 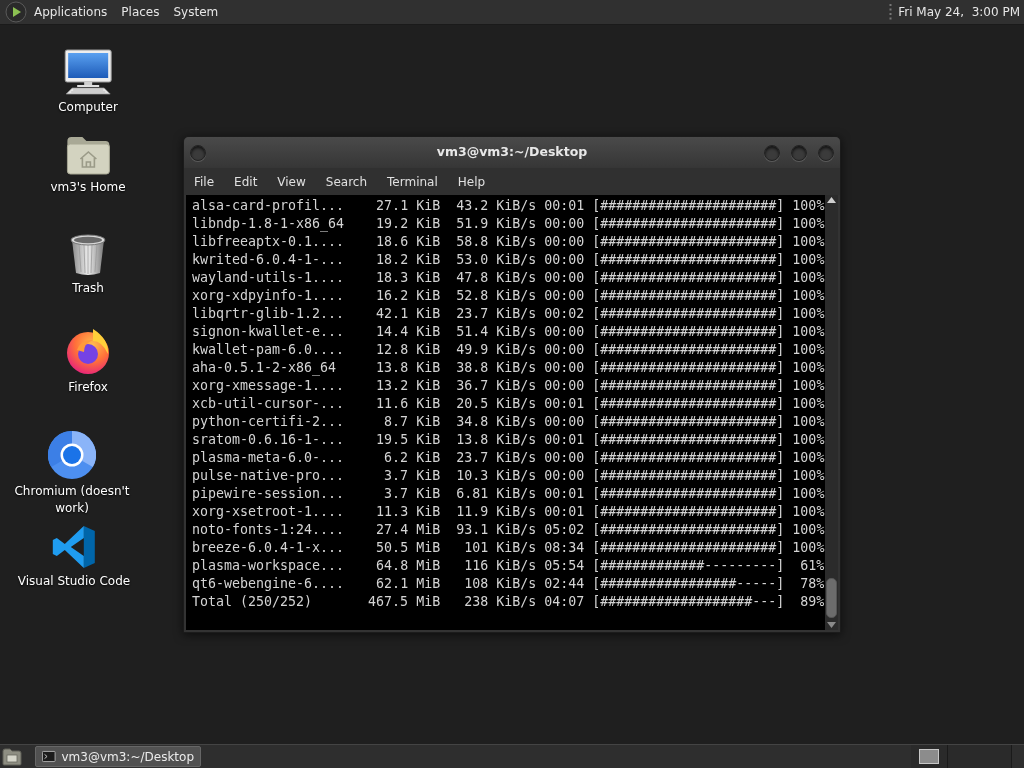 What do you see at coordinates (72, 455) in the screenshot?
I see `ring-logo-icon` at bounding box center [72, 455].